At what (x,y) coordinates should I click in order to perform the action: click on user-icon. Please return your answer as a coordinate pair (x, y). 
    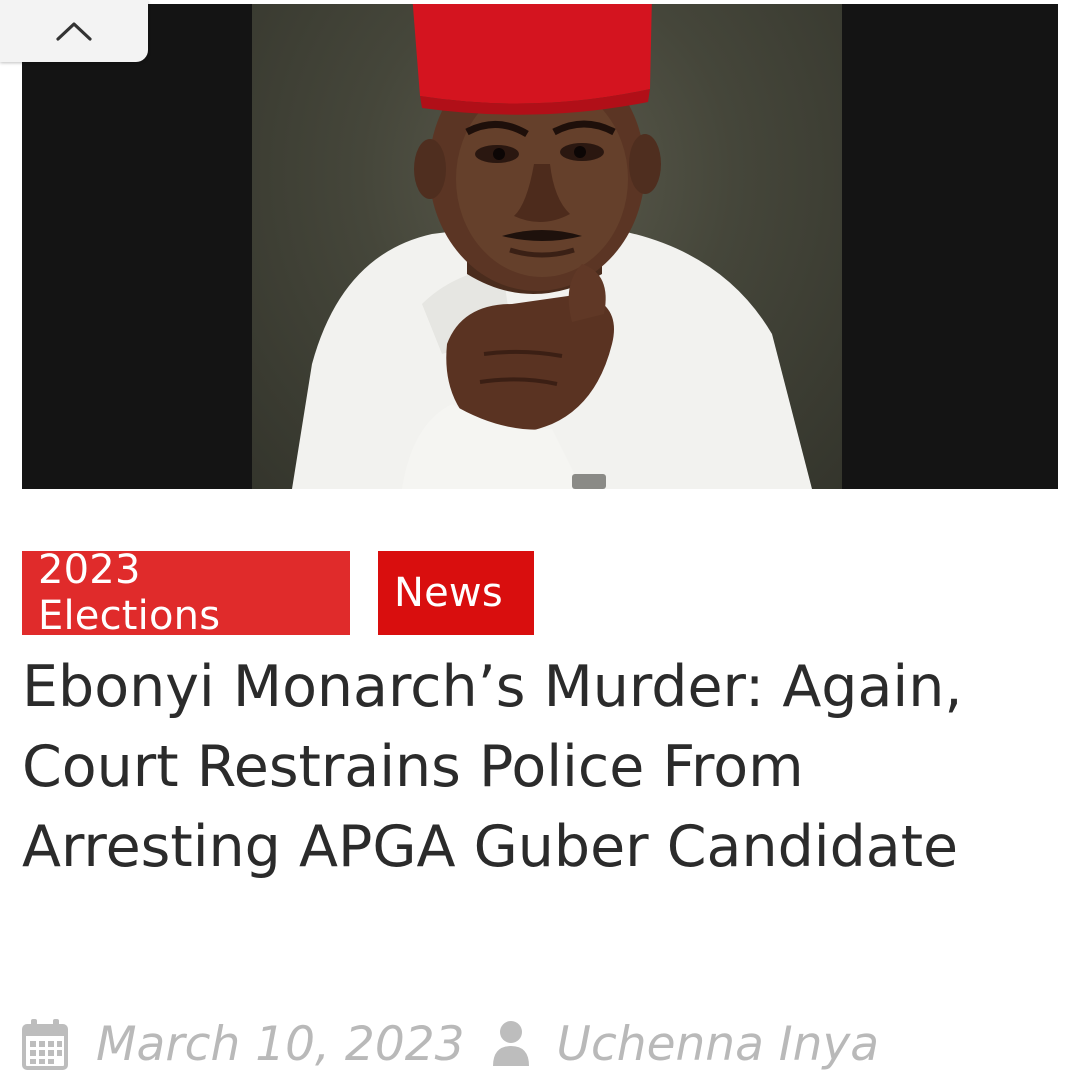
    Looking at the image, I should click on (511, 1044).